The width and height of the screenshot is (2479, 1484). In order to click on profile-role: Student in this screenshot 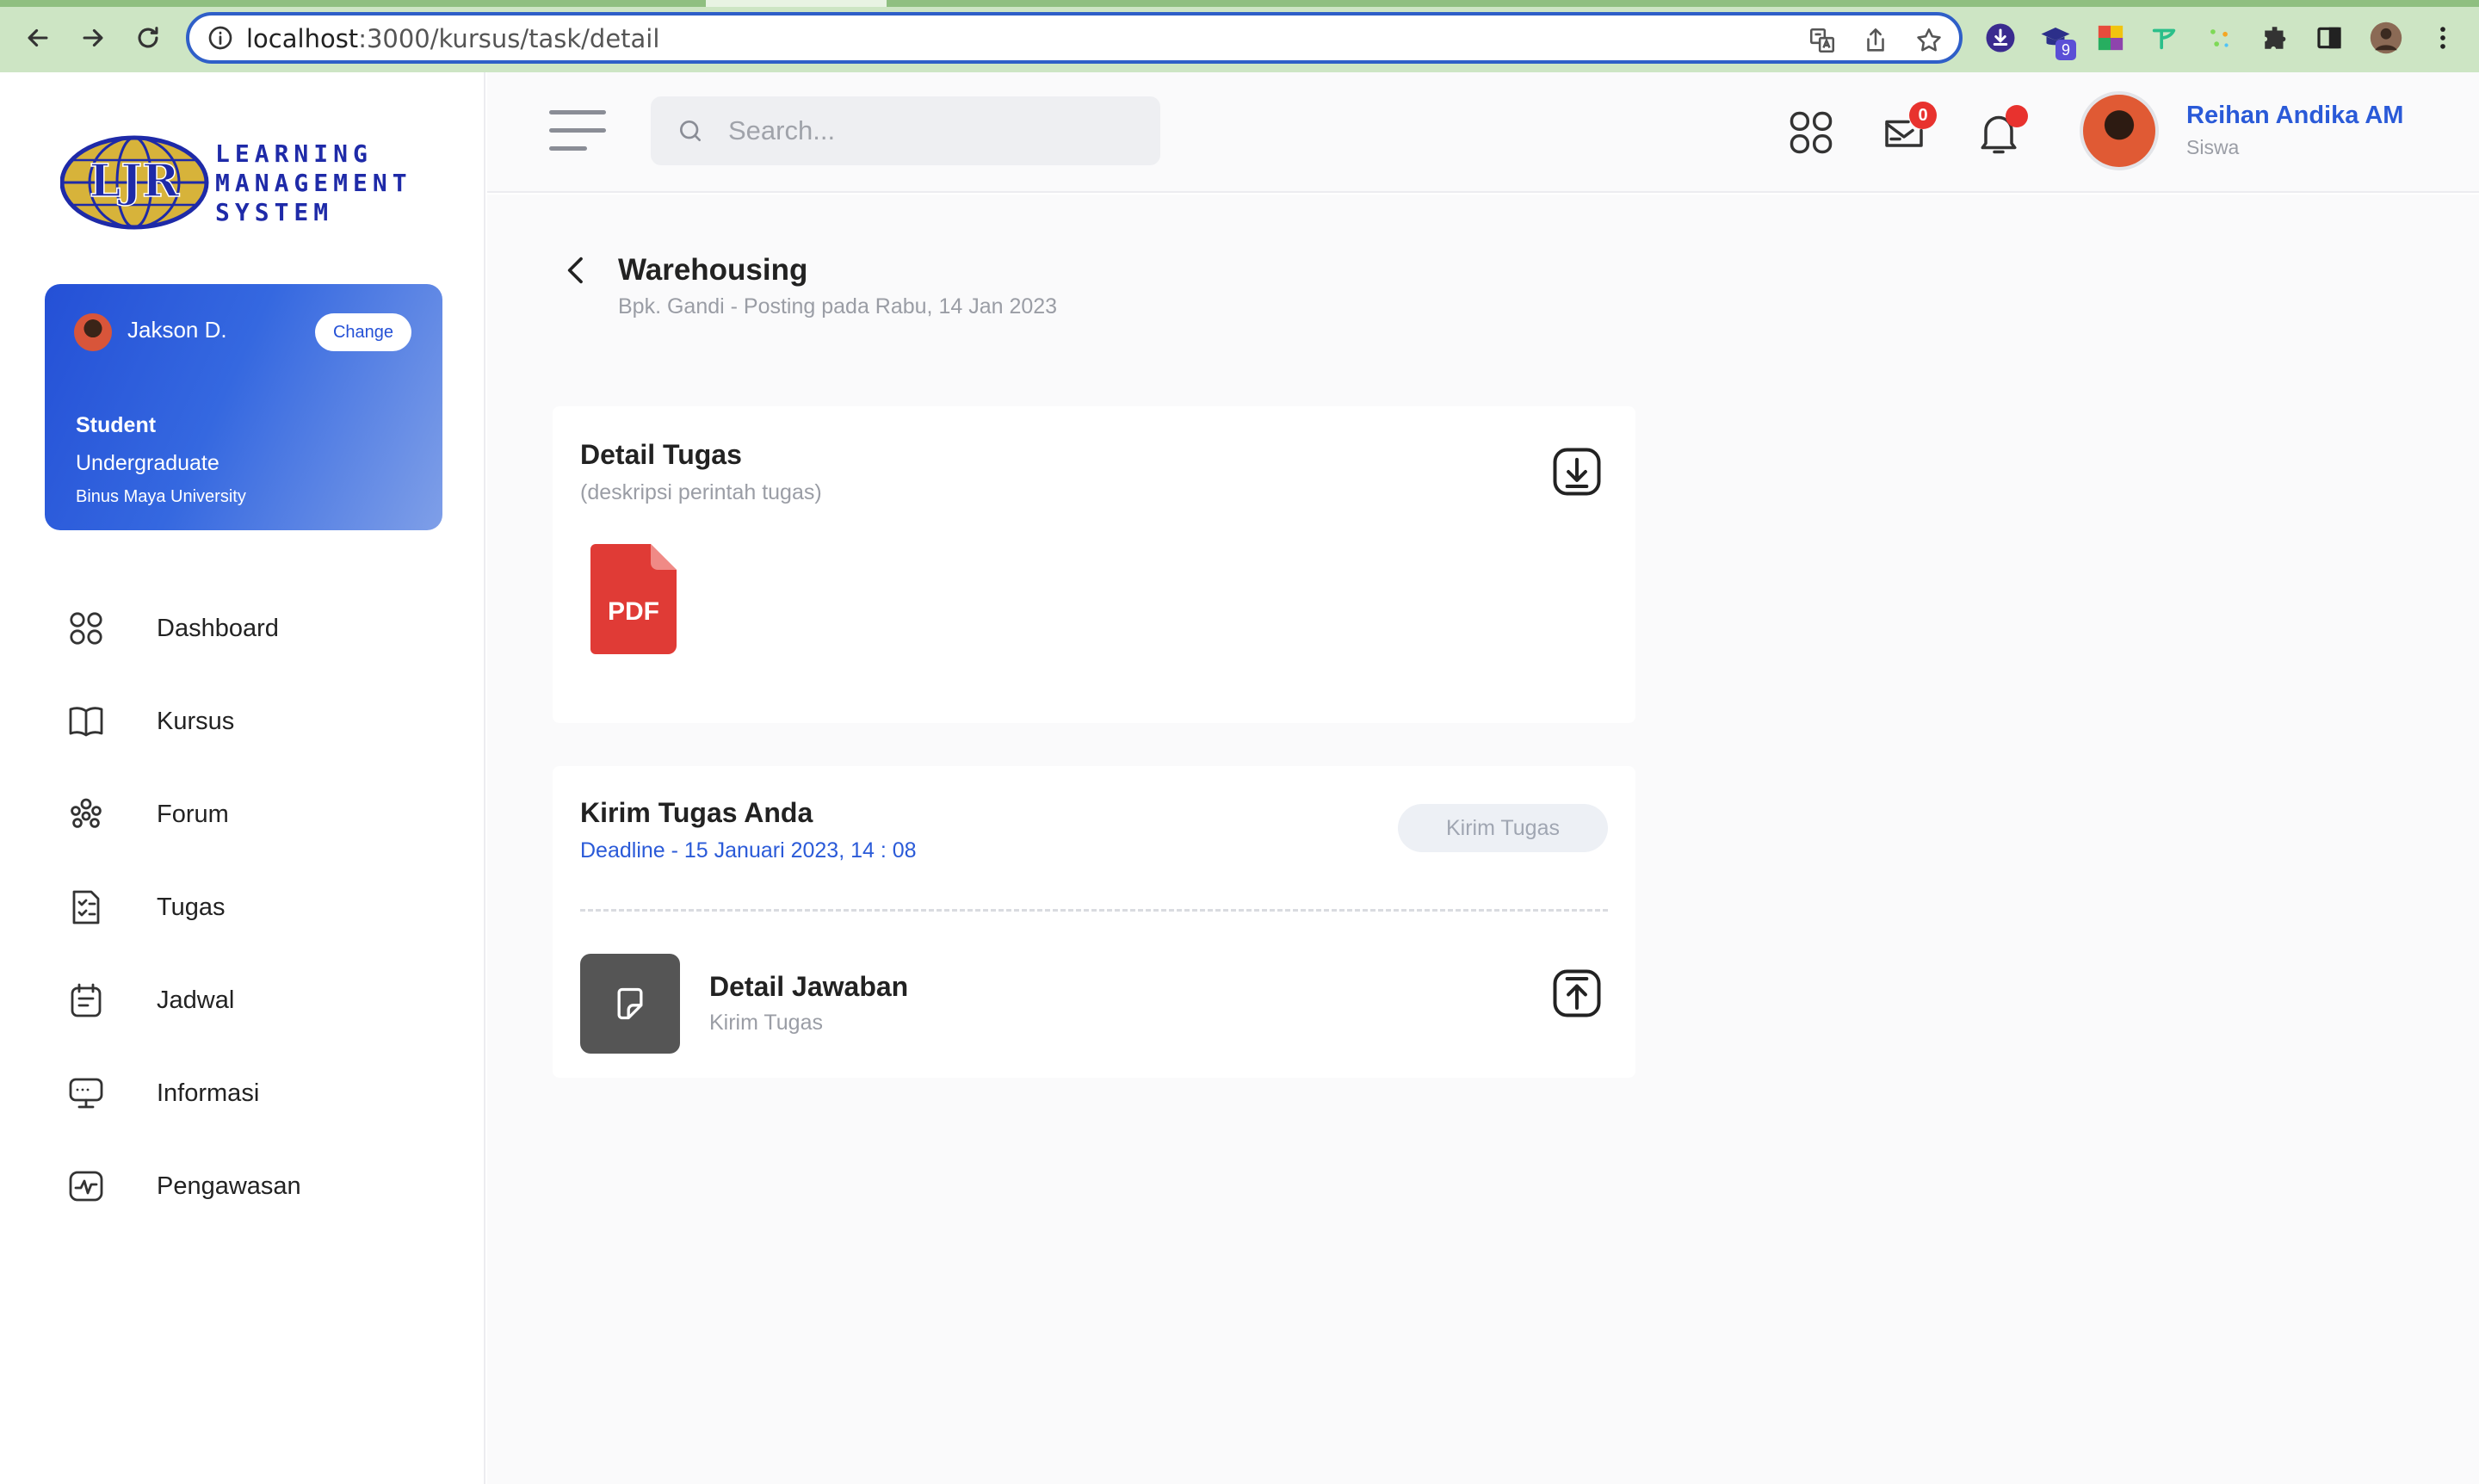, I will do `click(116, 425)`.